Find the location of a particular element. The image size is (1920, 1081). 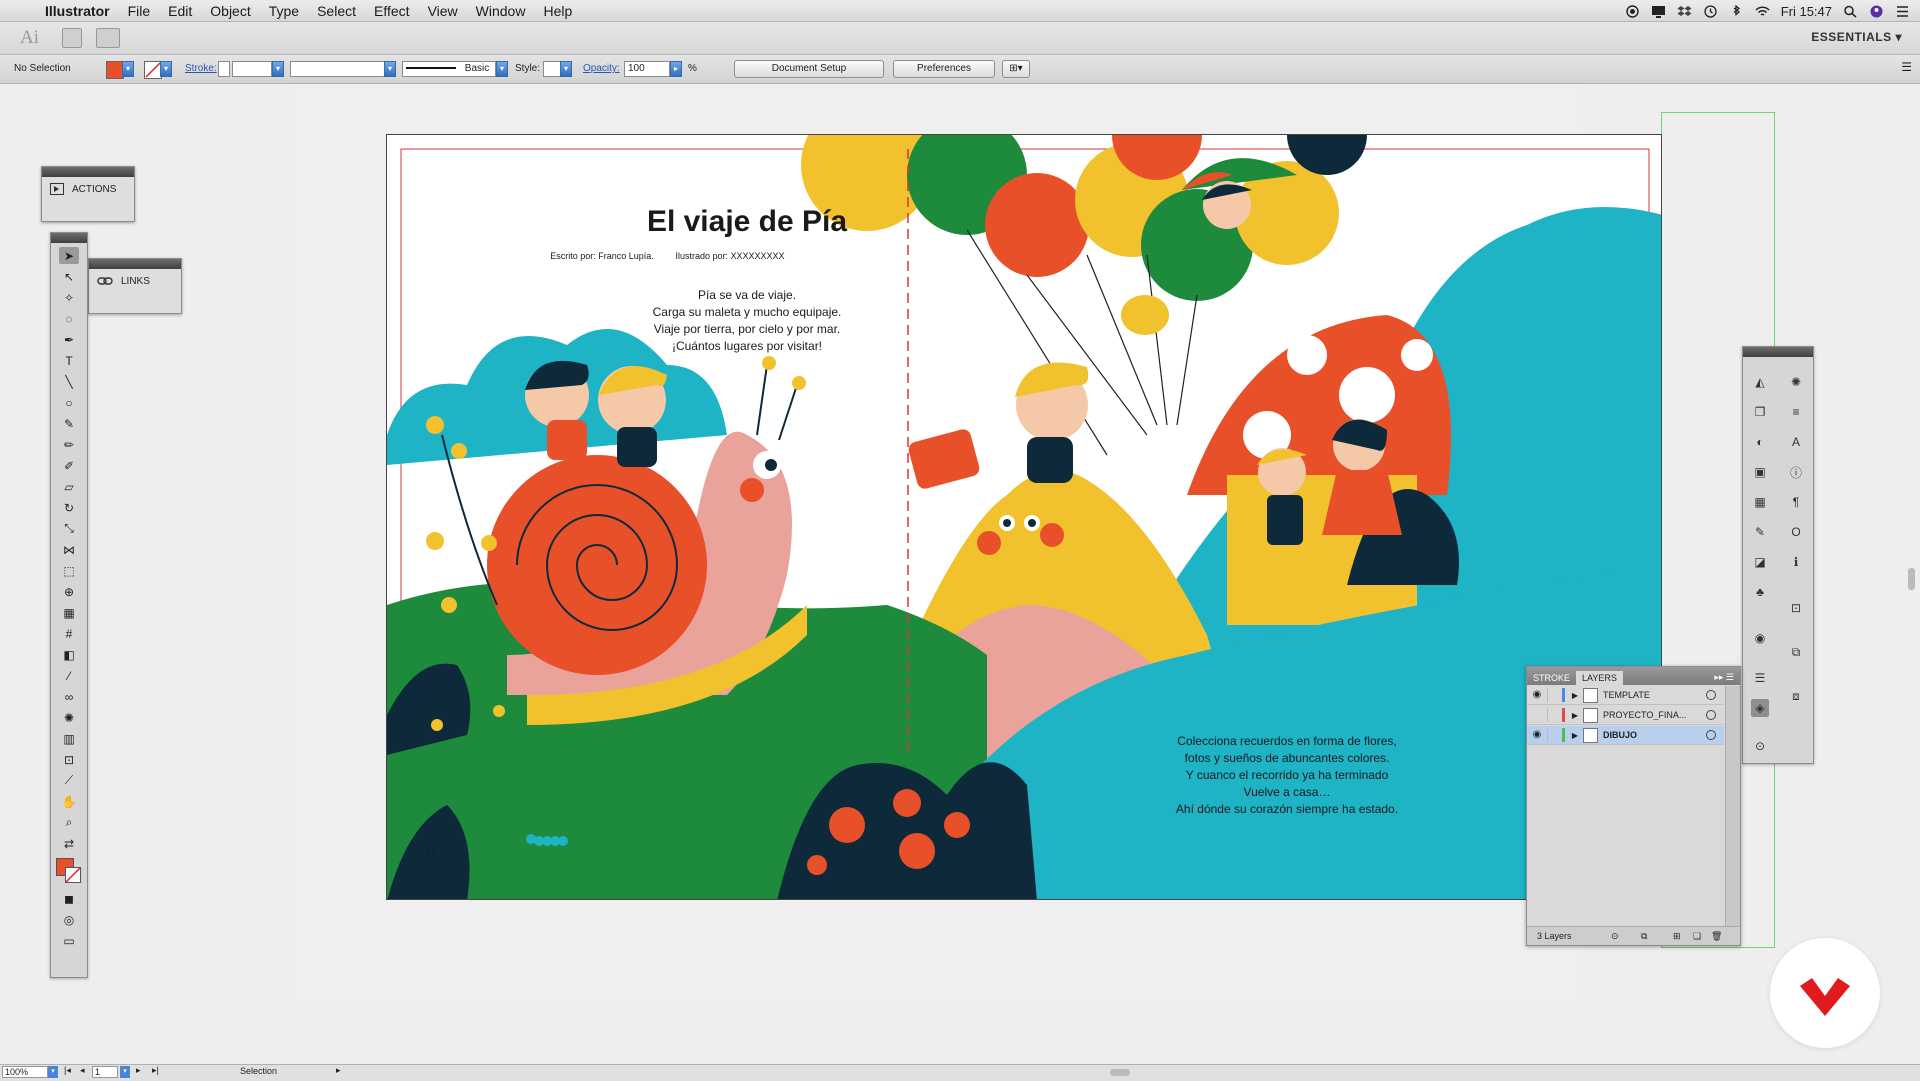

menu-help: Help is located at coordinates (557, 11).